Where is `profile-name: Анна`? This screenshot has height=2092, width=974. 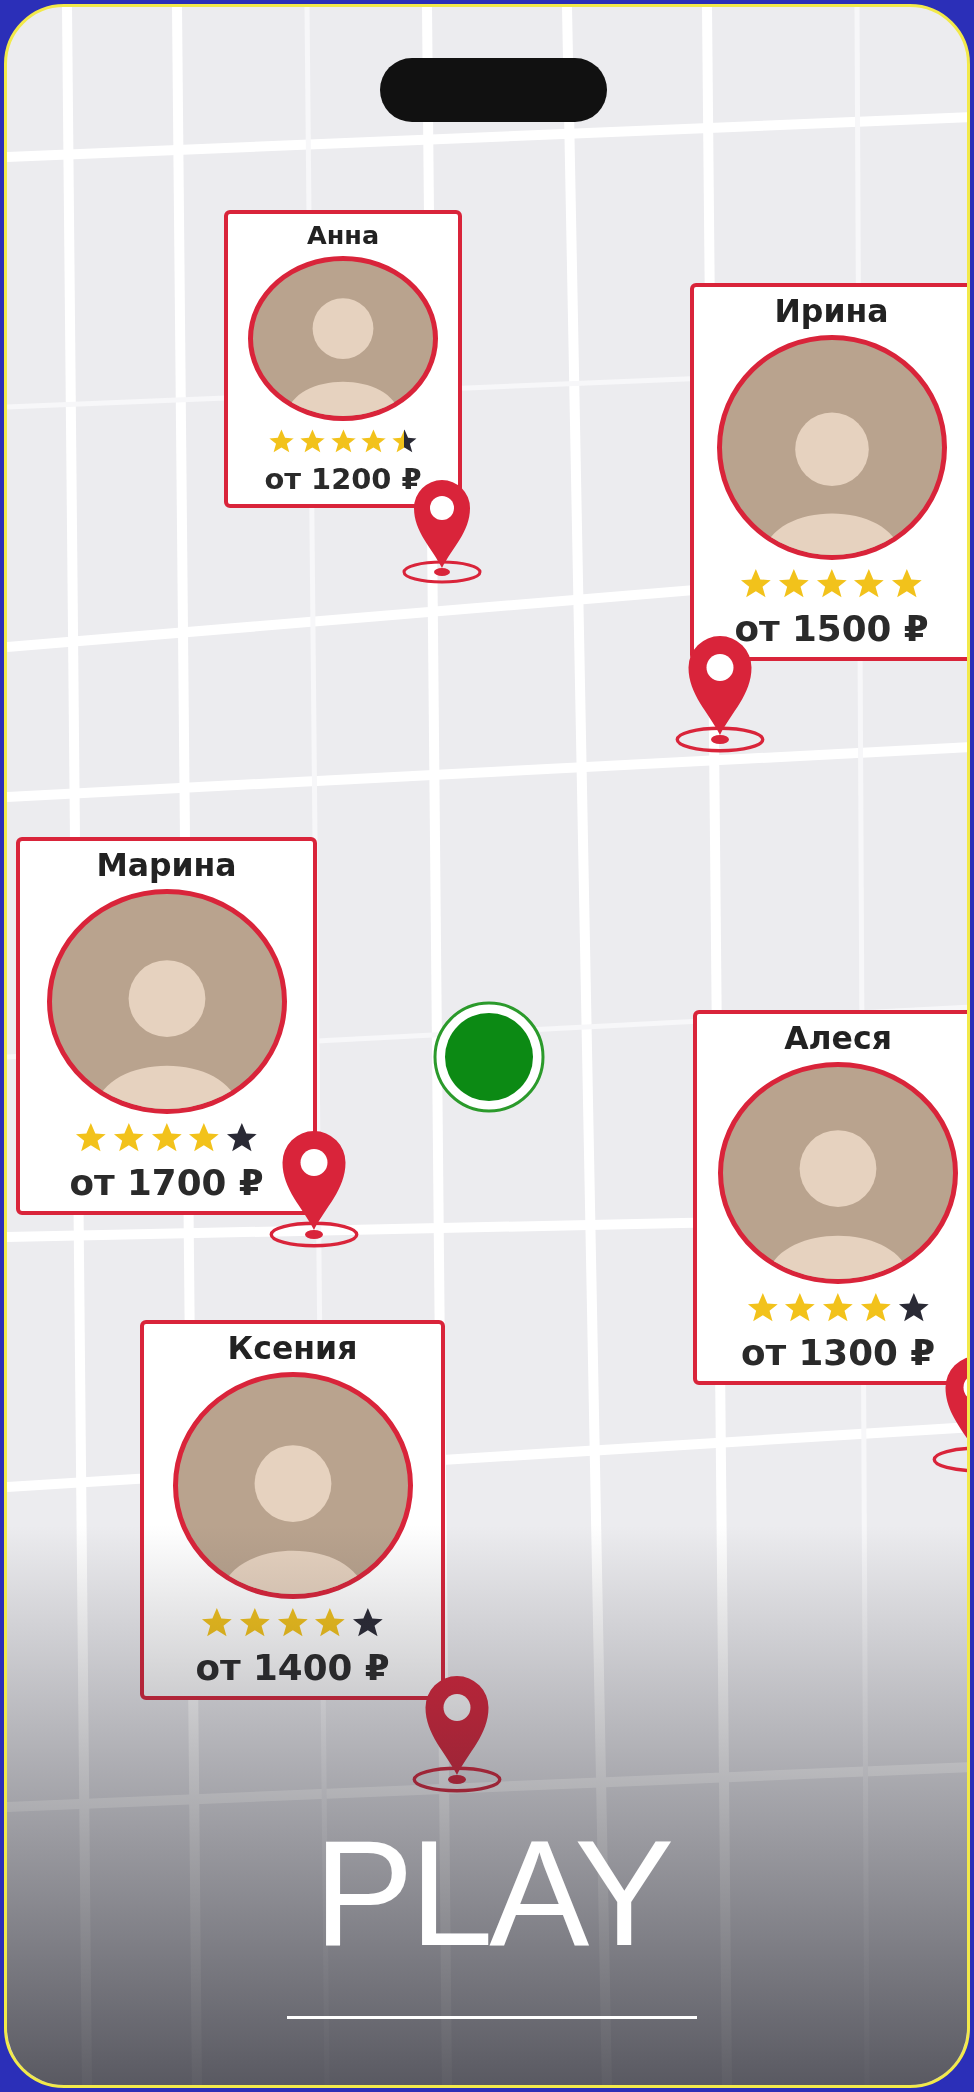 profile-name: Анна is located at coordinates (343, 235).